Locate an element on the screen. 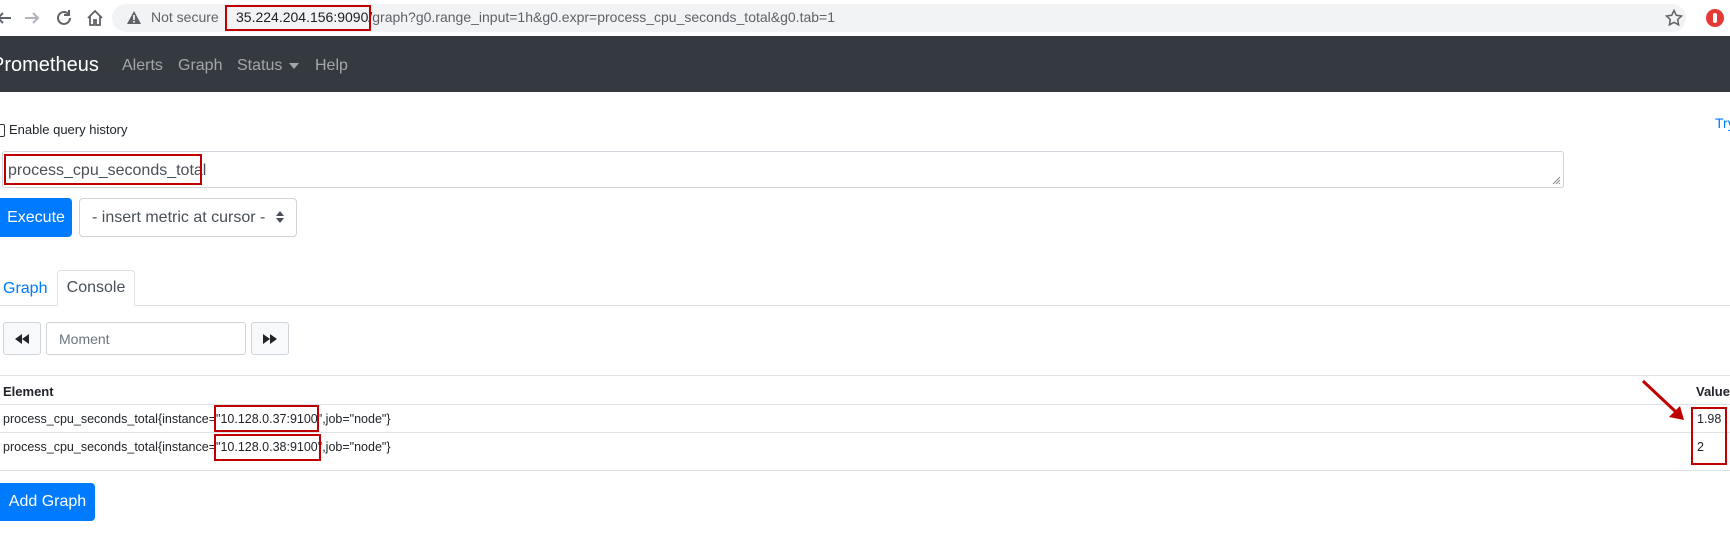 The width and height of the screenshot is (1730, 533). column-header-value: Value is located at coordinates (1713, 391).